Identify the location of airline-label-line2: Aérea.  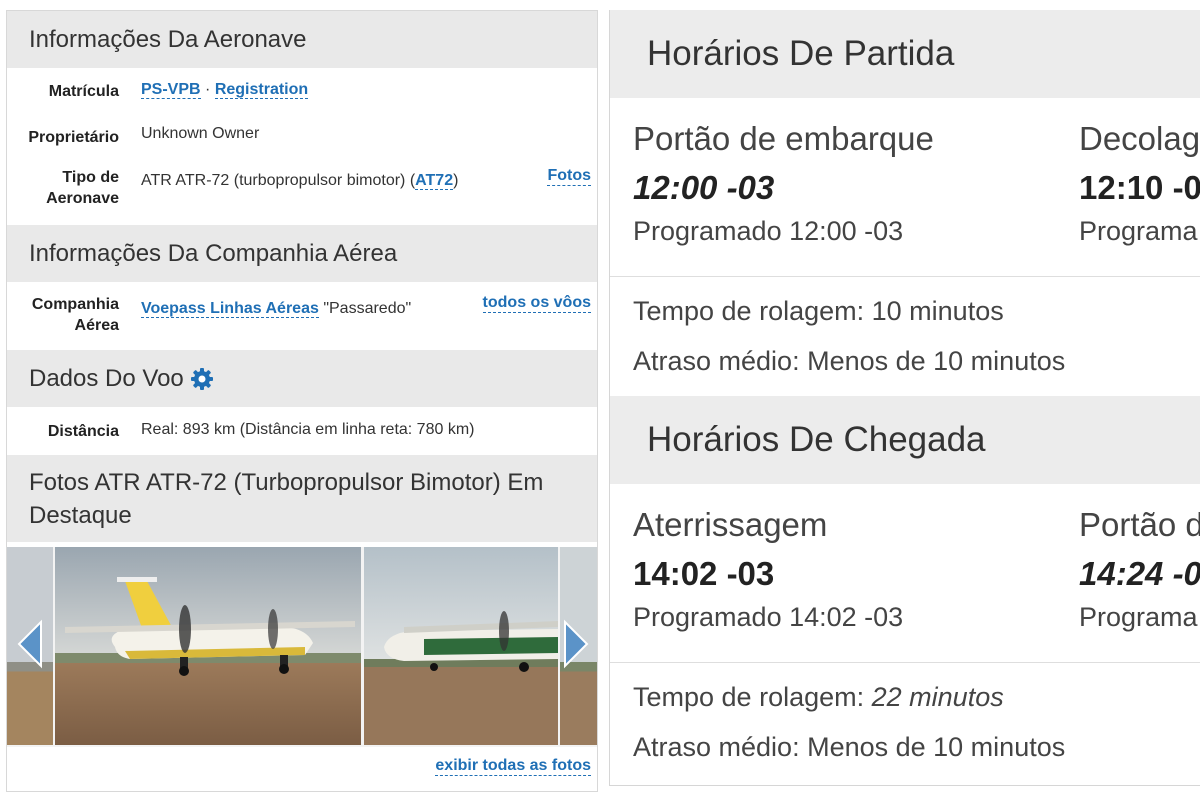
(96, 325).